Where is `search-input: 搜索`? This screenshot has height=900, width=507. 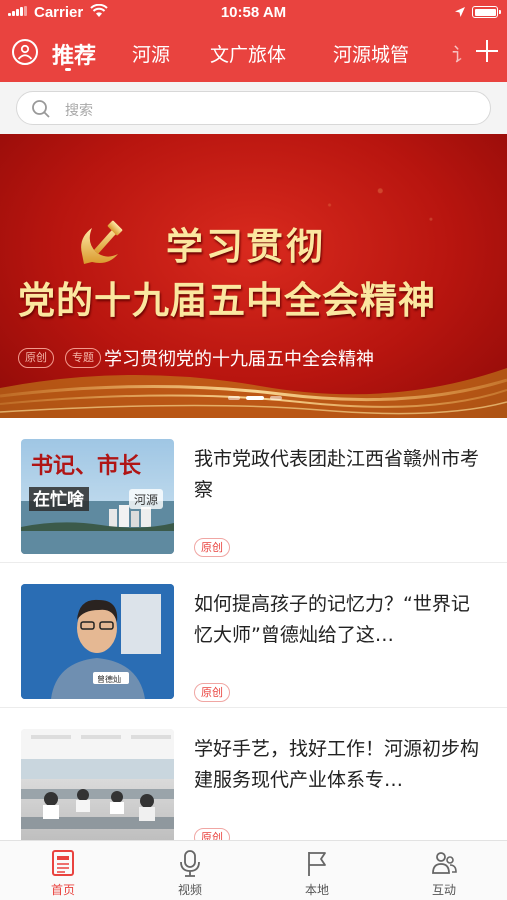
search-input: 搜索 is located at coordinates (253, 108).